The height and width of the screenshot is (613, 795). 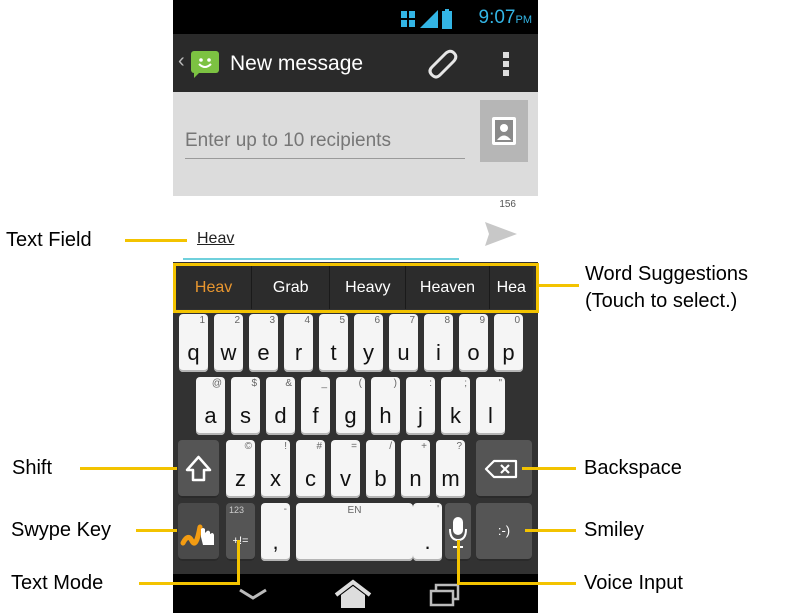 What do you see at coordinates (61, 530) in the screenshot?
I see `callout-swype-key-label: Swype Key` at bounding box center [61, 530].